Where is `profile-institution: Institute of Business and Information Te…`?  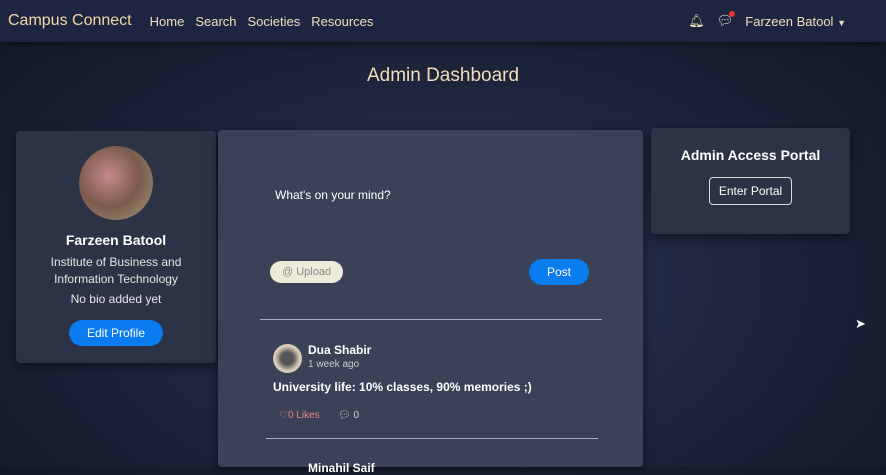
profile-institution: Institute of Business and Information Te… is located at coordinates (116, 270).